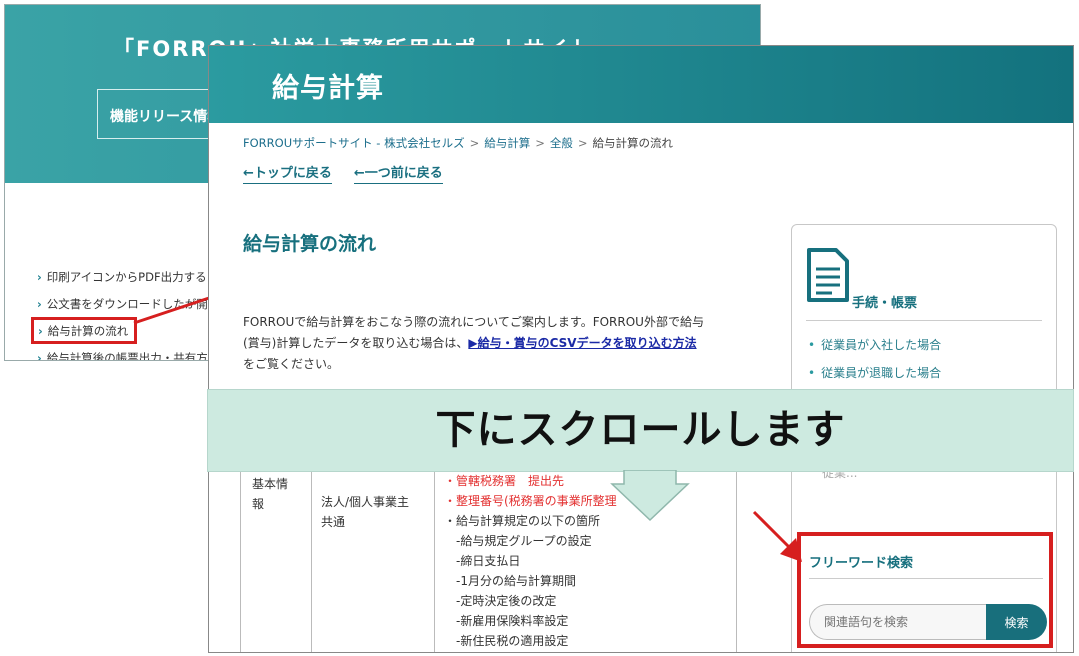 Image resolution: width=1079 pixels, height=656 pixels. I want to click on cell-line: 共通, so click(333, 522).